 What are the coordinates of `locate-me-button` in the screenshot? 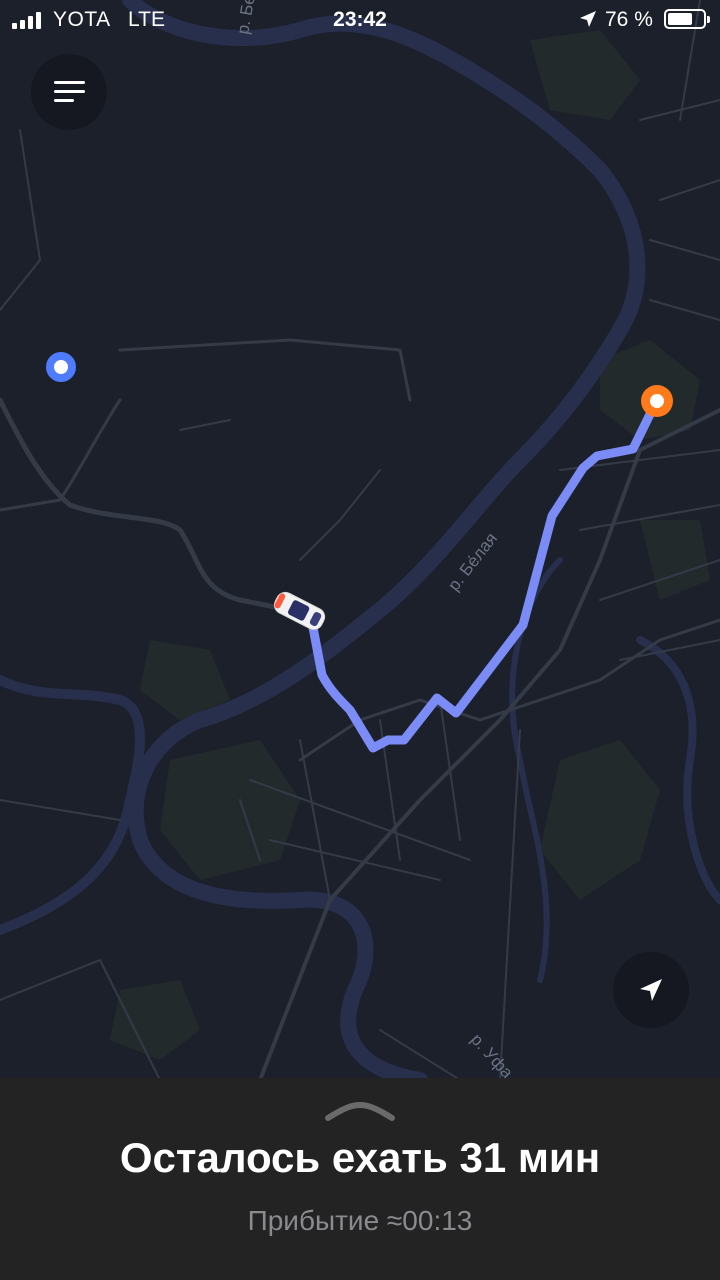 It's located at (651, 990).